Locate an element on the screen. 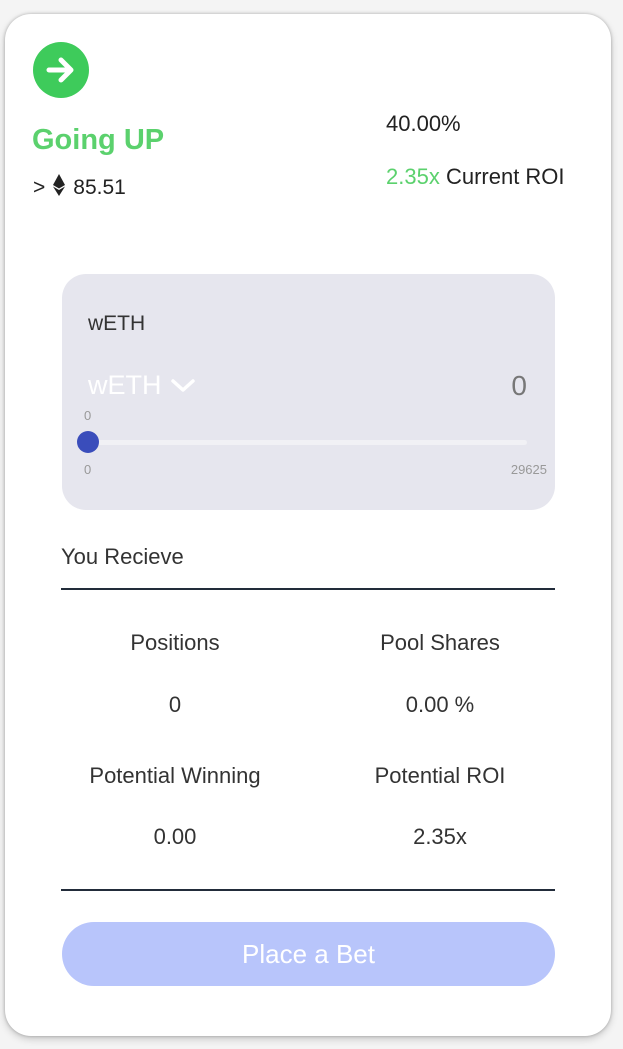  potential-roi-label: Potential ROI is located at coordinates (440, 775).